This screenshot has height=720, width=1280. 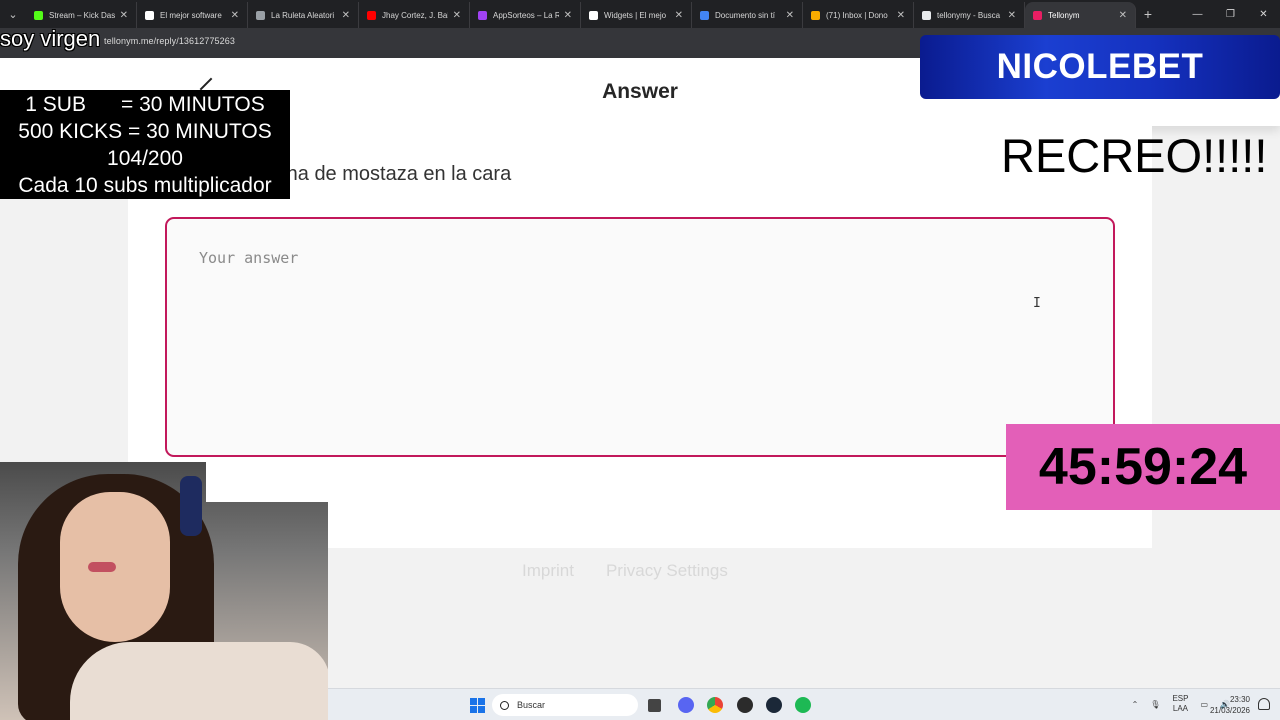 What do you see at coordinates (199, 681) in the screenshot?
I see `streamer-shirt` at bounding box center [199, 681].